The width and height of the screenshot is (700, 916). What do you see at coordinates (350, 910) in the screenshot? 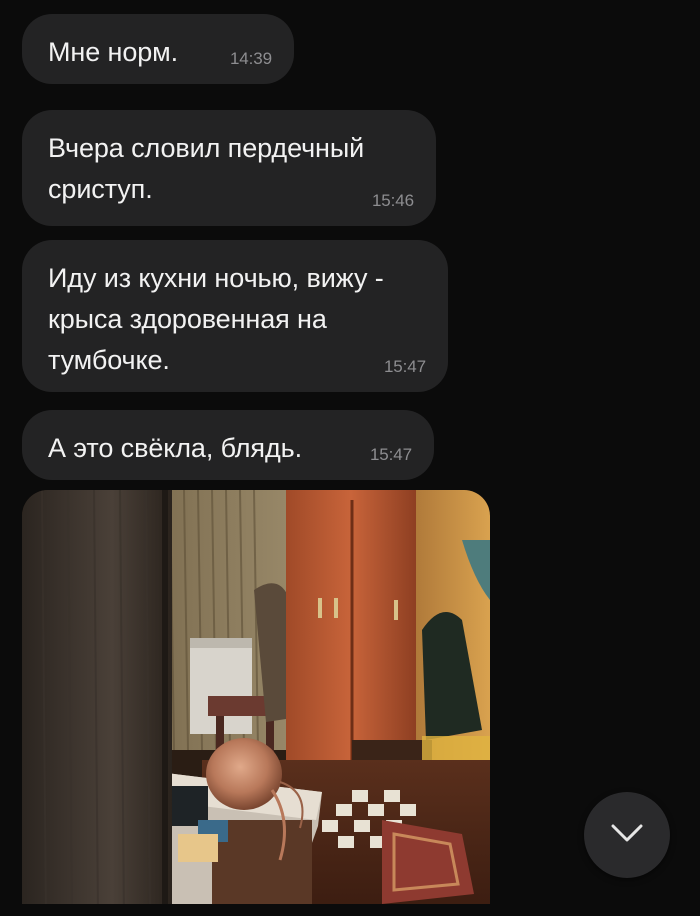
I see `screen-bottom-edge` at bounding box center [350, 910].